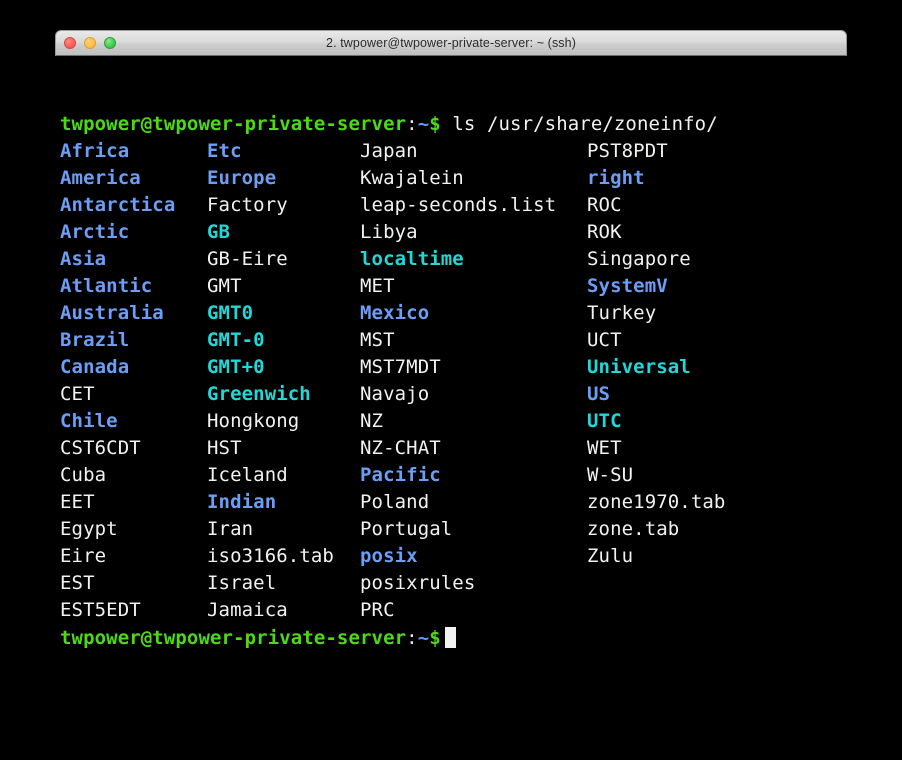 Image resolution: width=902 pixels, height=760 pixels. What do you see at coordinates (395, 502) in the screenshot?
I see `ls-entry: Poland` at bounding box center [395, 502].